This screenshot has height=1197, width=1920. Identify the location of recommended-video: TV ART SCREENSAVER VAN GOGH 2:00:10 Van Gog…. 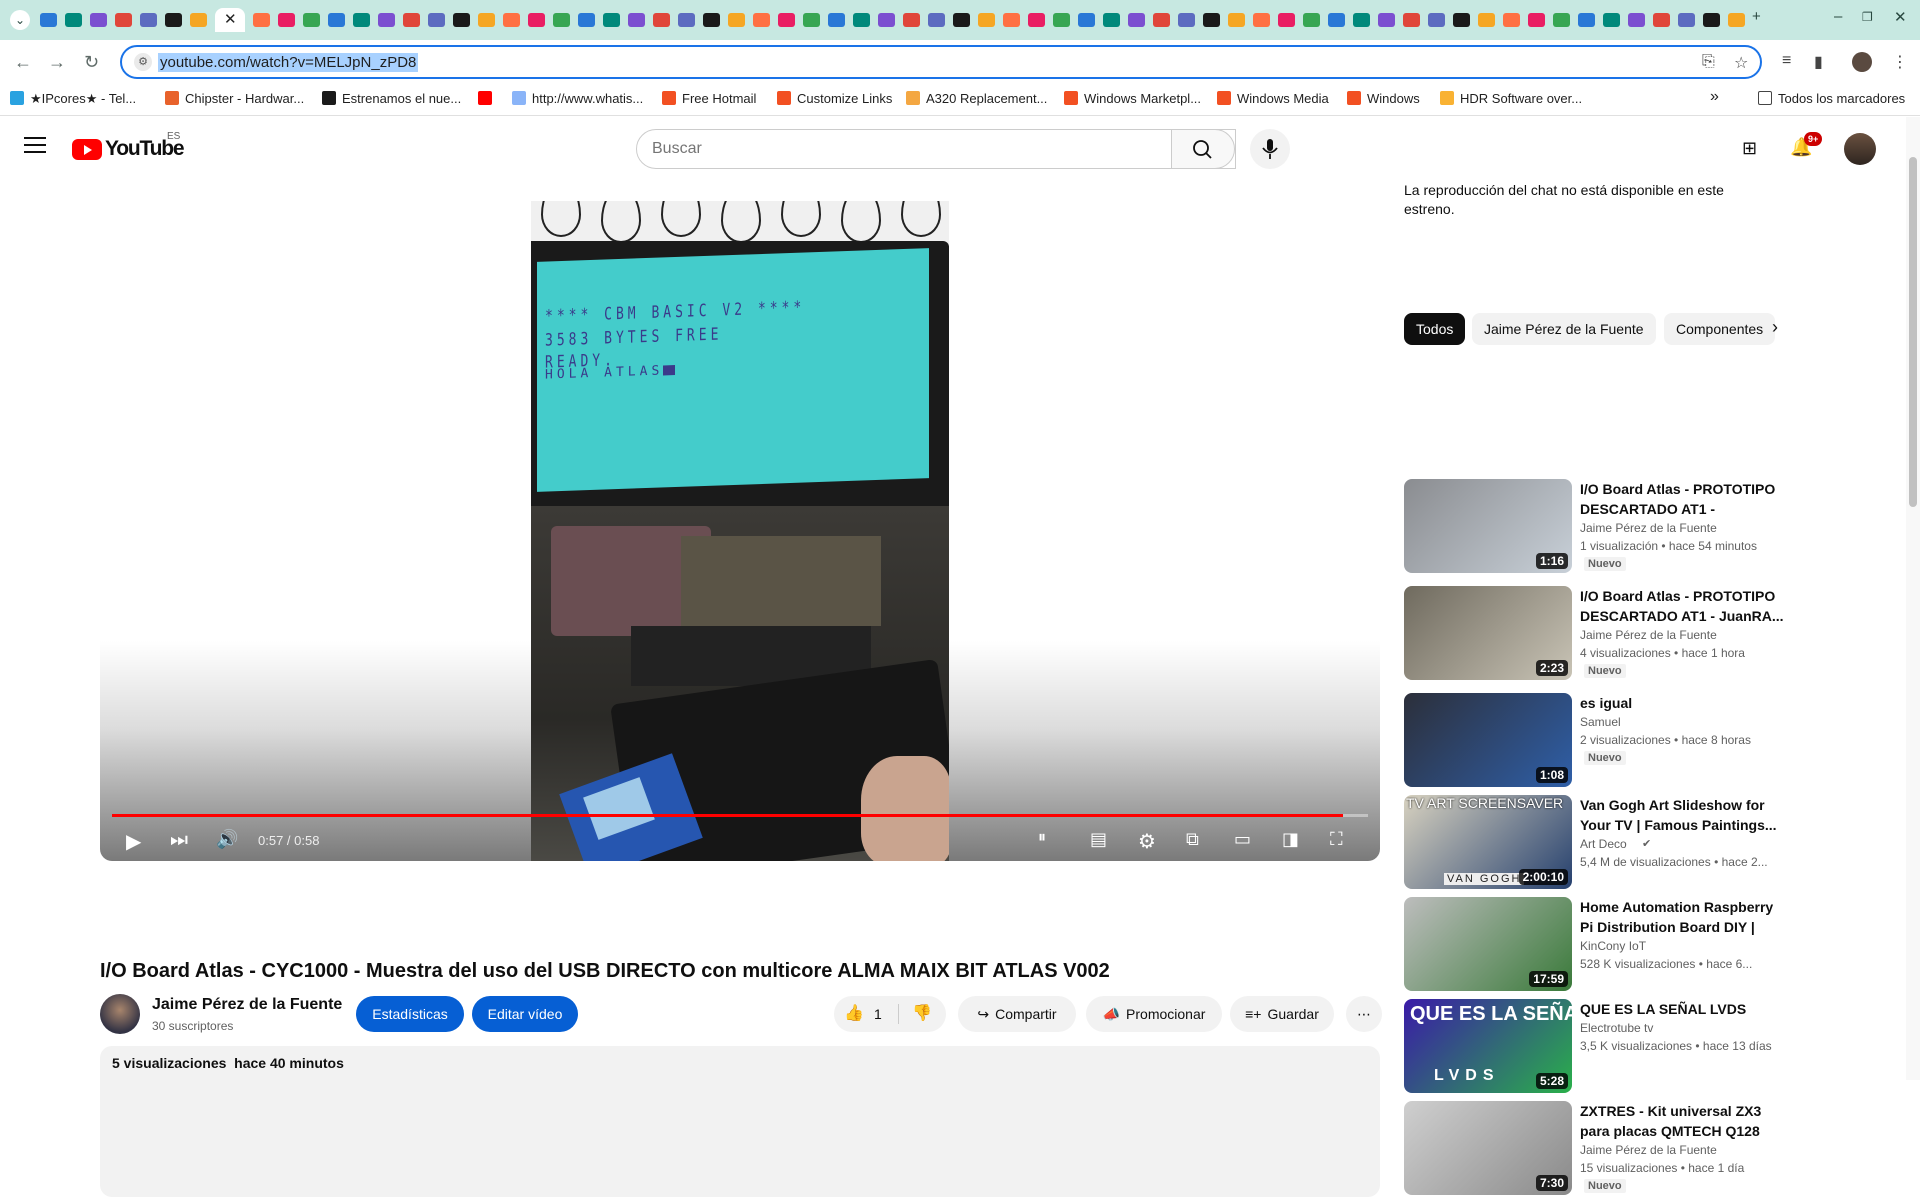
(1594, 843).